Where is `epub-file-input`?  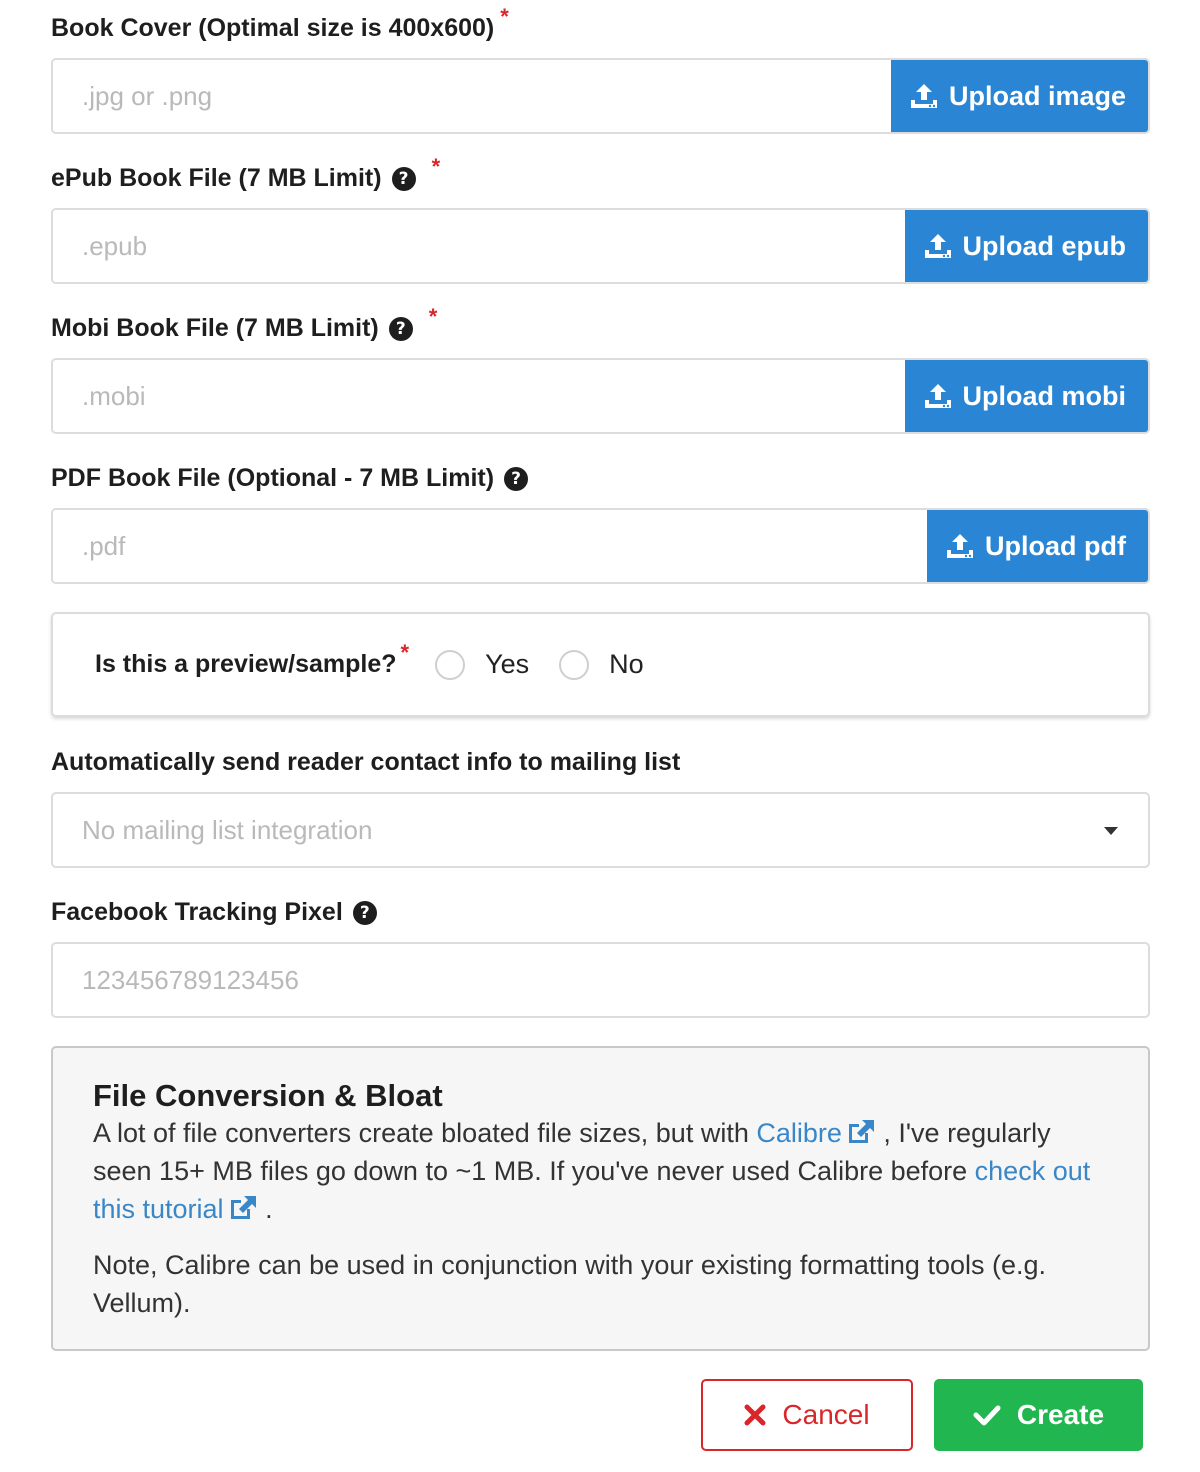 epub-file-input is located at coordinates (479, 246).